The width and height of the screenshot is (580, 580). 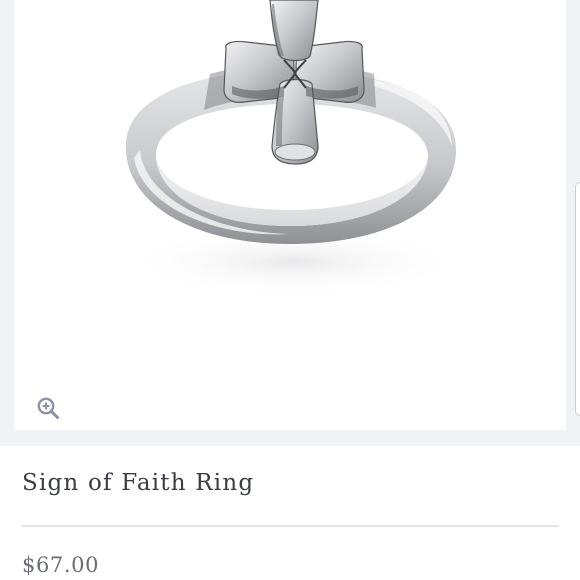 I want to click on zoom-in-icon, so click(x=48, y=408).